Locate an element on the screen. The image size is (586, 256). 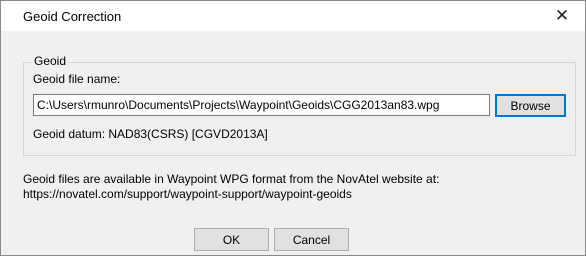
ok-button: OK is located at coordinates (231, 239).